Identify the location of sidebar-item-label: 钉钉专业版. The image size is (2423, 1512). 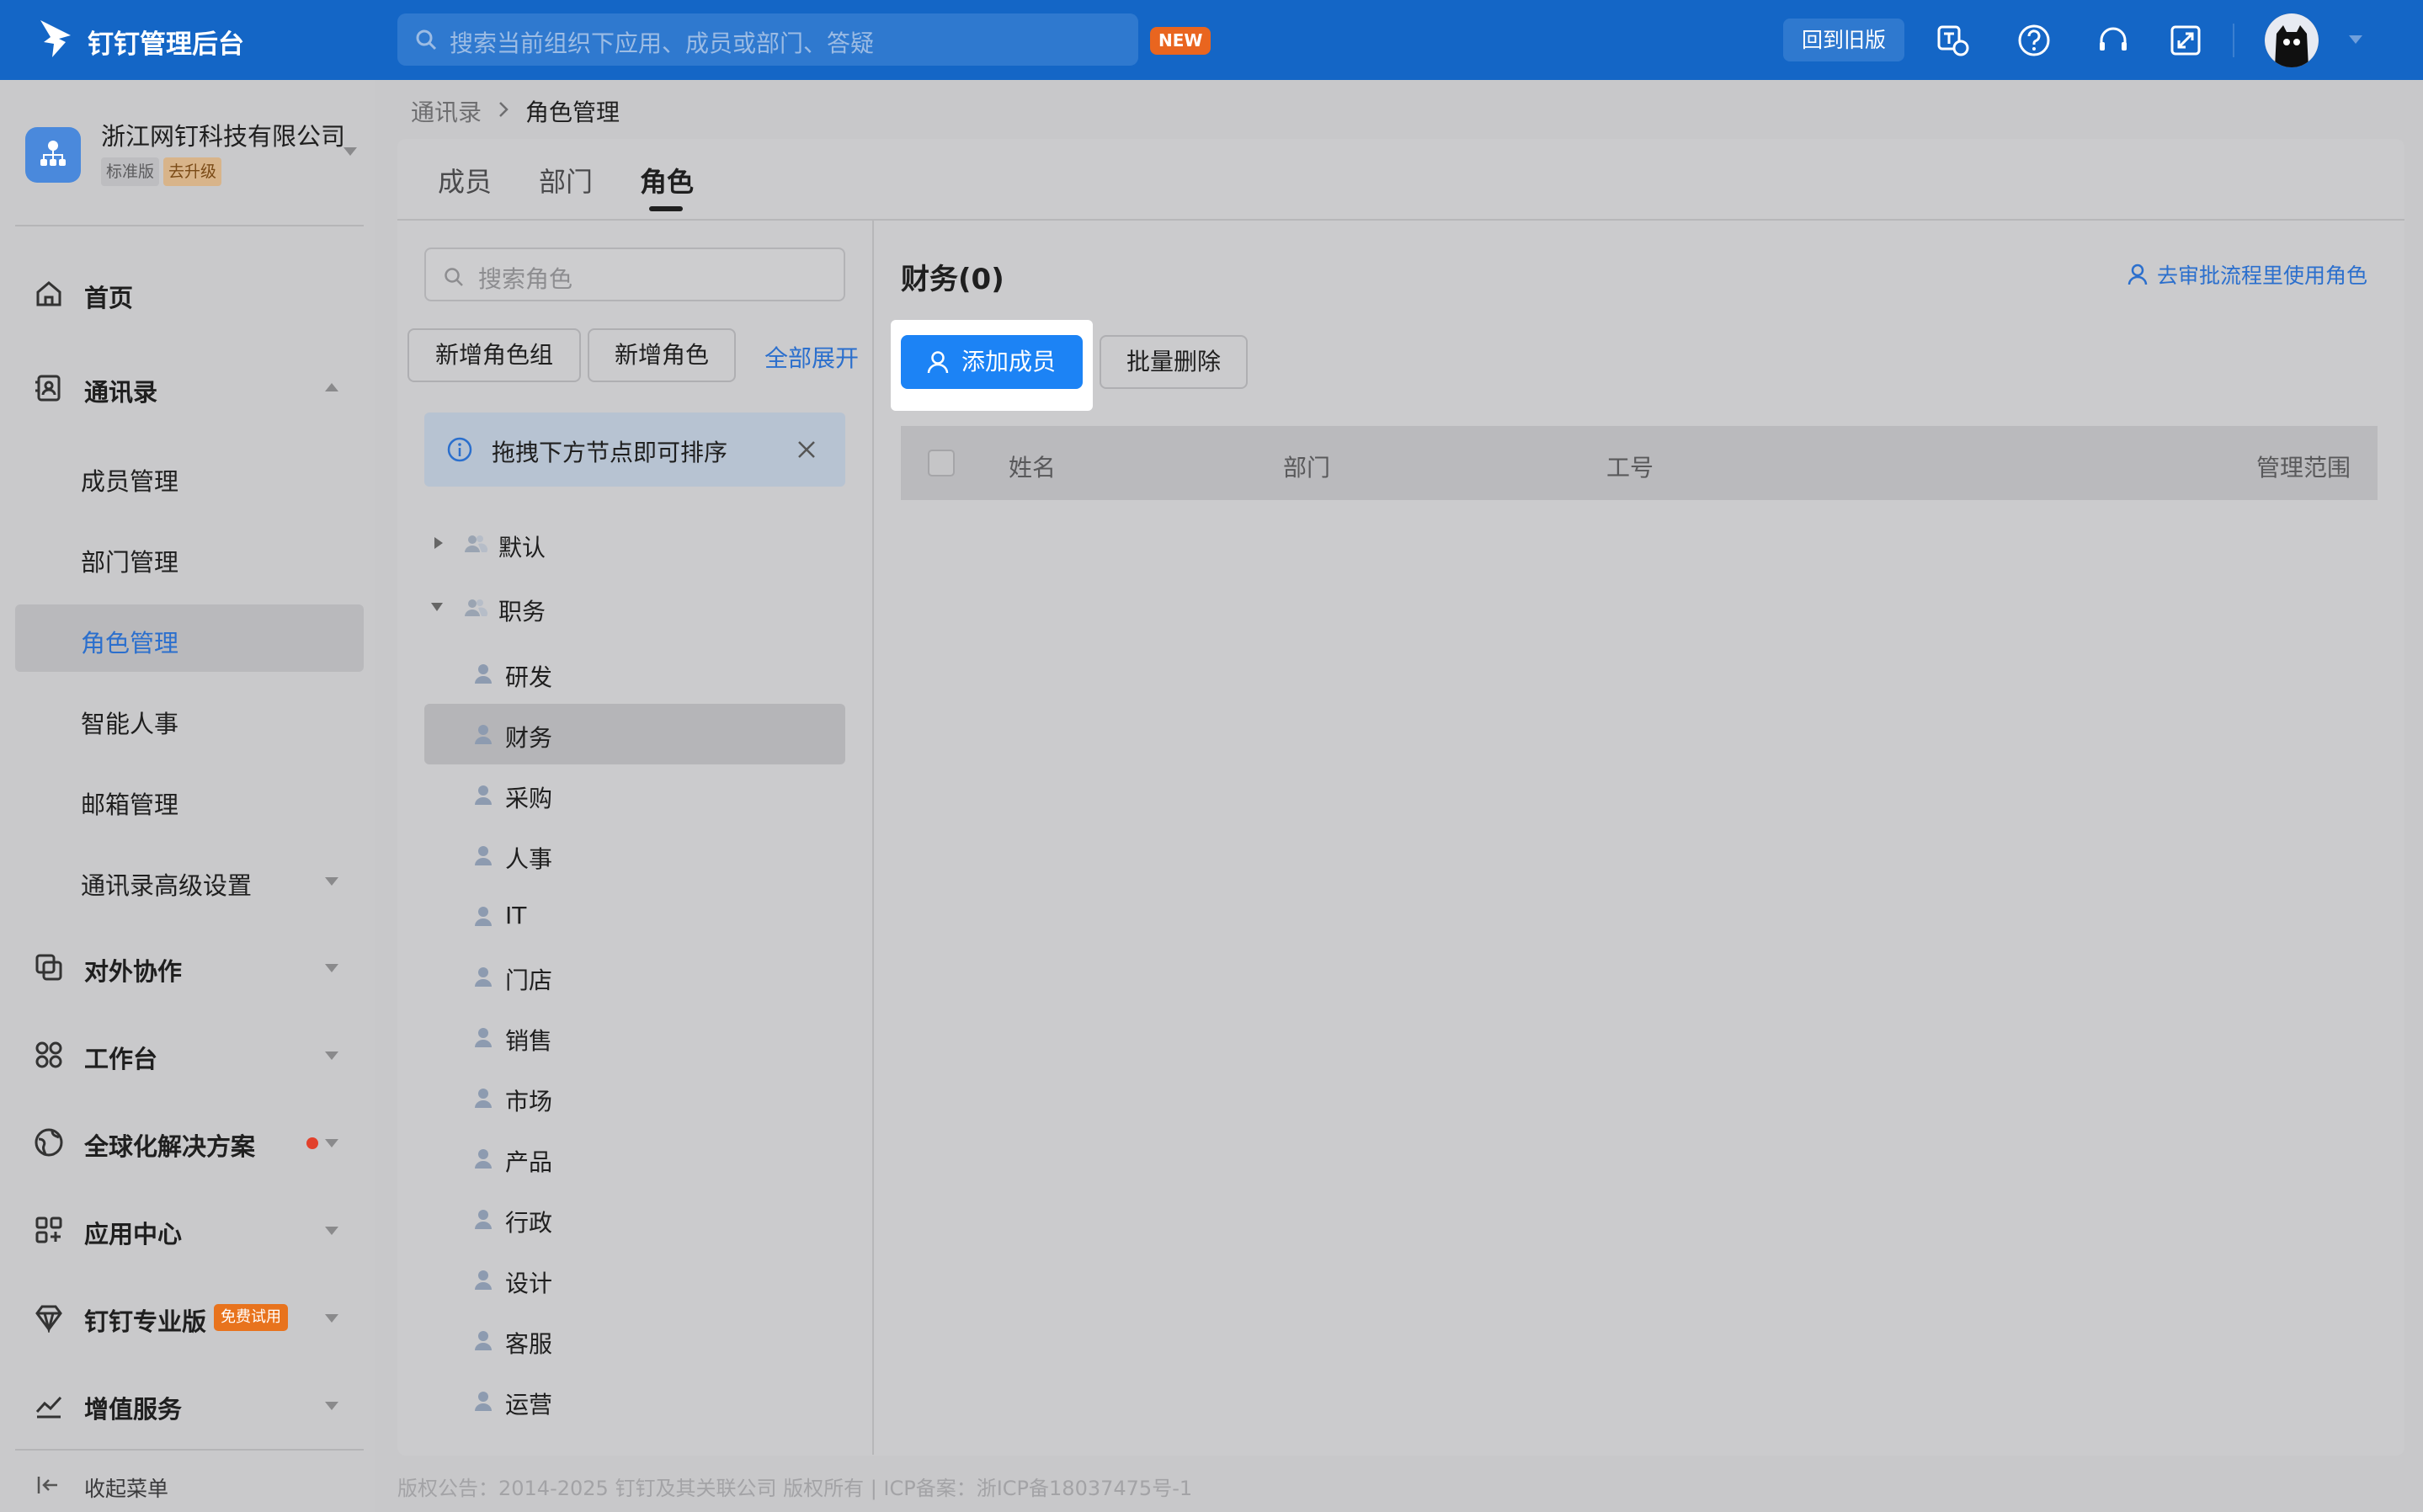
(145, 1321).